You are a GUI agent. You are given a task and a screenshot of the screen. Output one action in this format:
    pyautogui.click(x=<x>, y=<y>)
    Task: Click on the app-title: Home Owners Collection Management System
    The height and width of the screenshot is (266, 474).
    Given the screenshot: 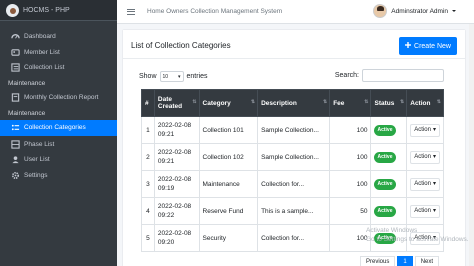 What is the action you would take?
    pyautogui.click(x=215, y=11)
    